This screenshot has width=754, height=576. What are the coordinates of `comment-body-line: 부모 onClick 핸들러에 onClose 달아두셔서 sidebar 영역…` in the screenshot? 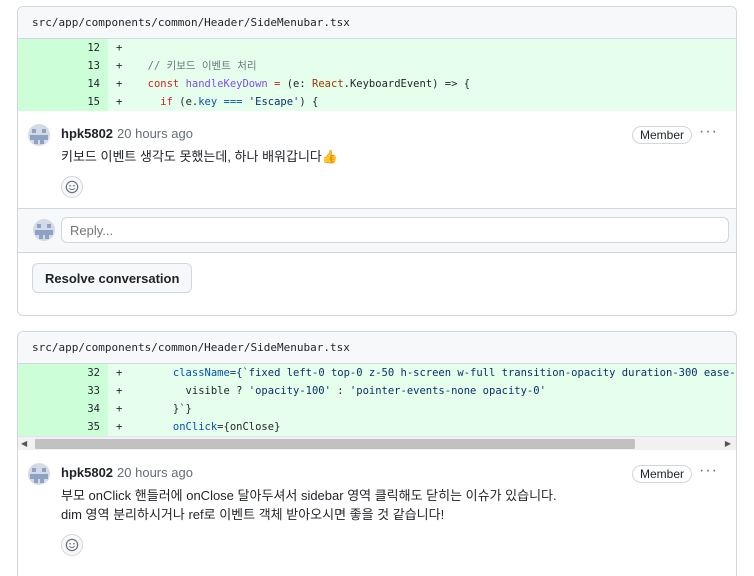 It's located at (309, 495).